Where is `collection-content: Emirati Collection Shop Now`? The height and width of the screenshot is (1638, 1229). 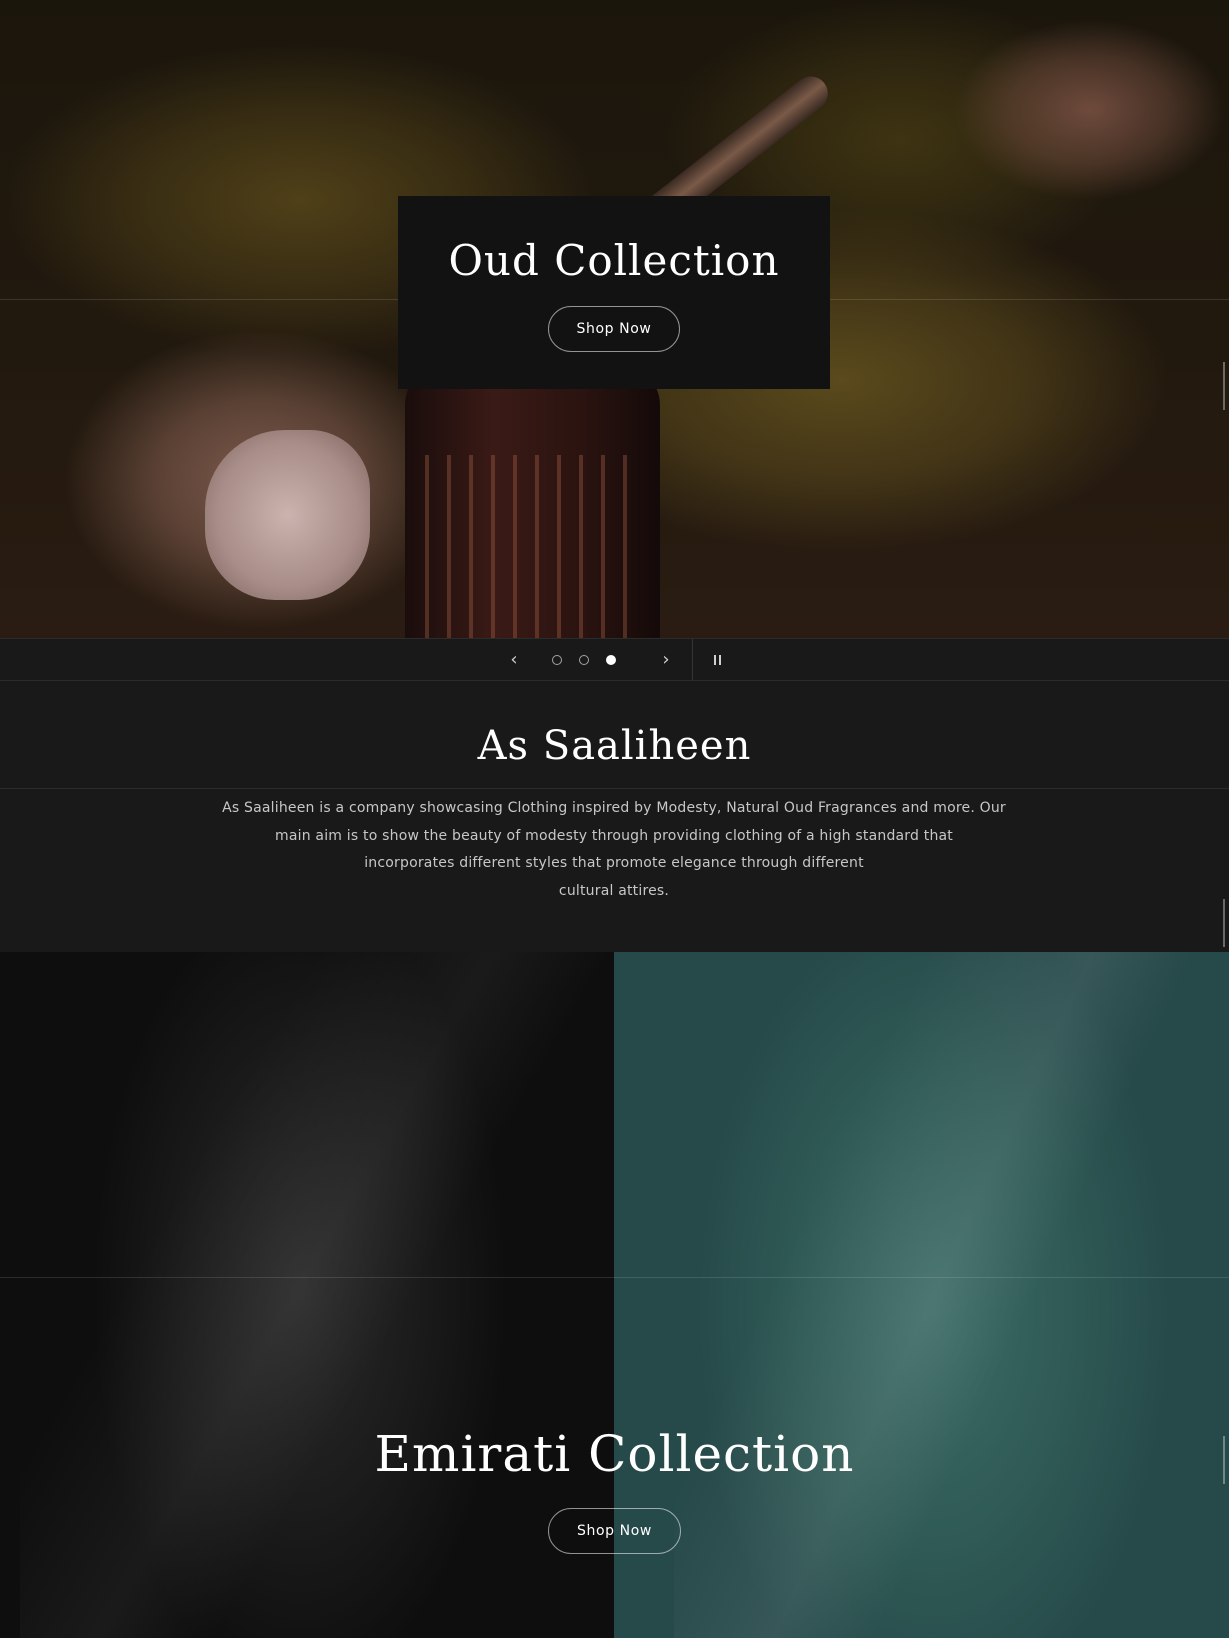 collection-content: Emirati Collection Shop Now is located at coordinates (614, 1488).